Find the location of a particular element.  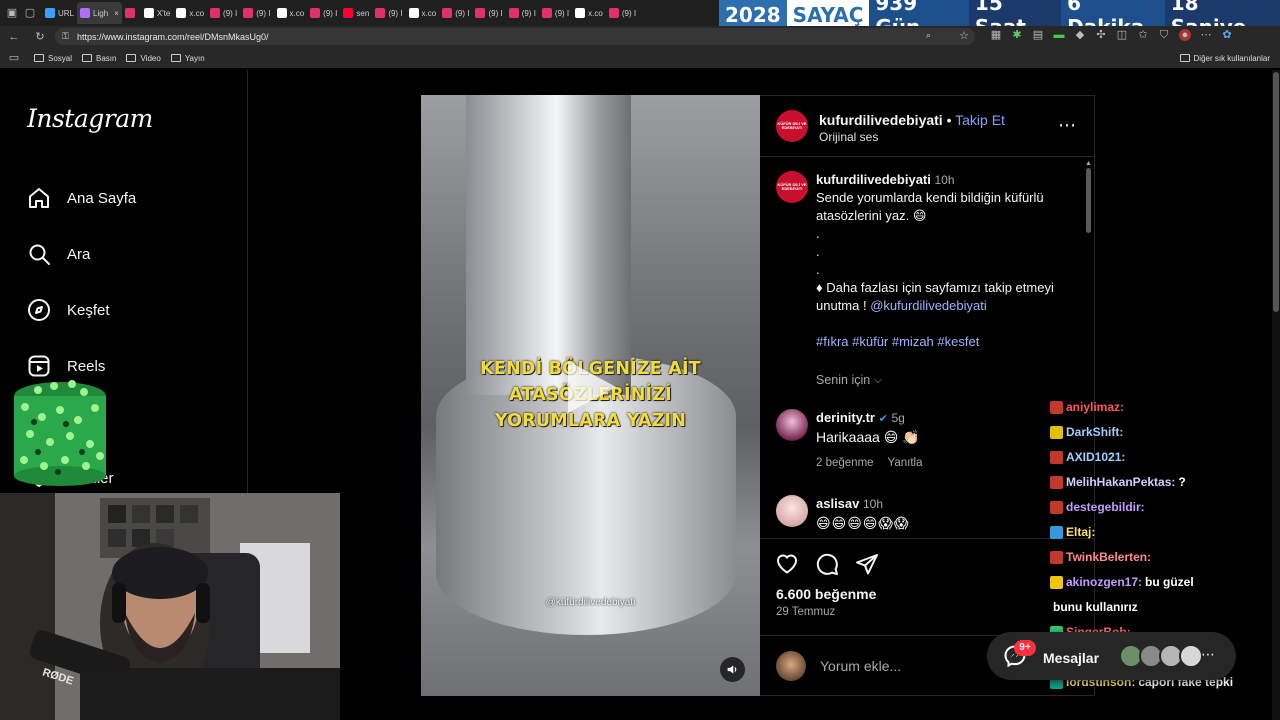

browser-tab: URL is located at coordinates (59, 13).